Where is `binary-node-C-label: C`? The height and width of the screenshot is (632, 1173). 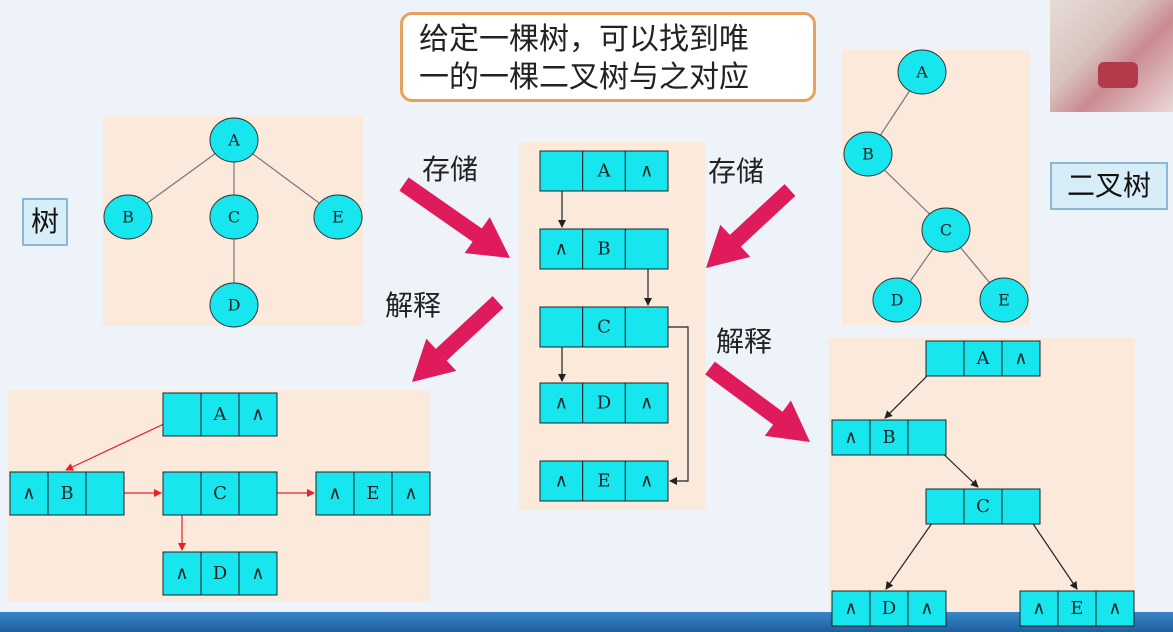 binary-node-C-label: C is located at coordinates (946, 230).